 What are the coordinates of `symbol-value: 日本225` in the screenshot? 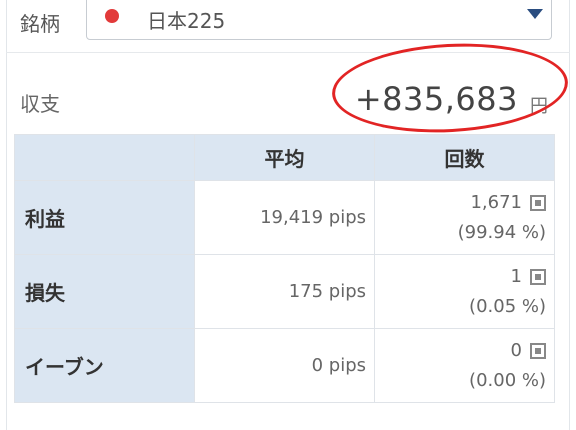 It's located at (186, 21).